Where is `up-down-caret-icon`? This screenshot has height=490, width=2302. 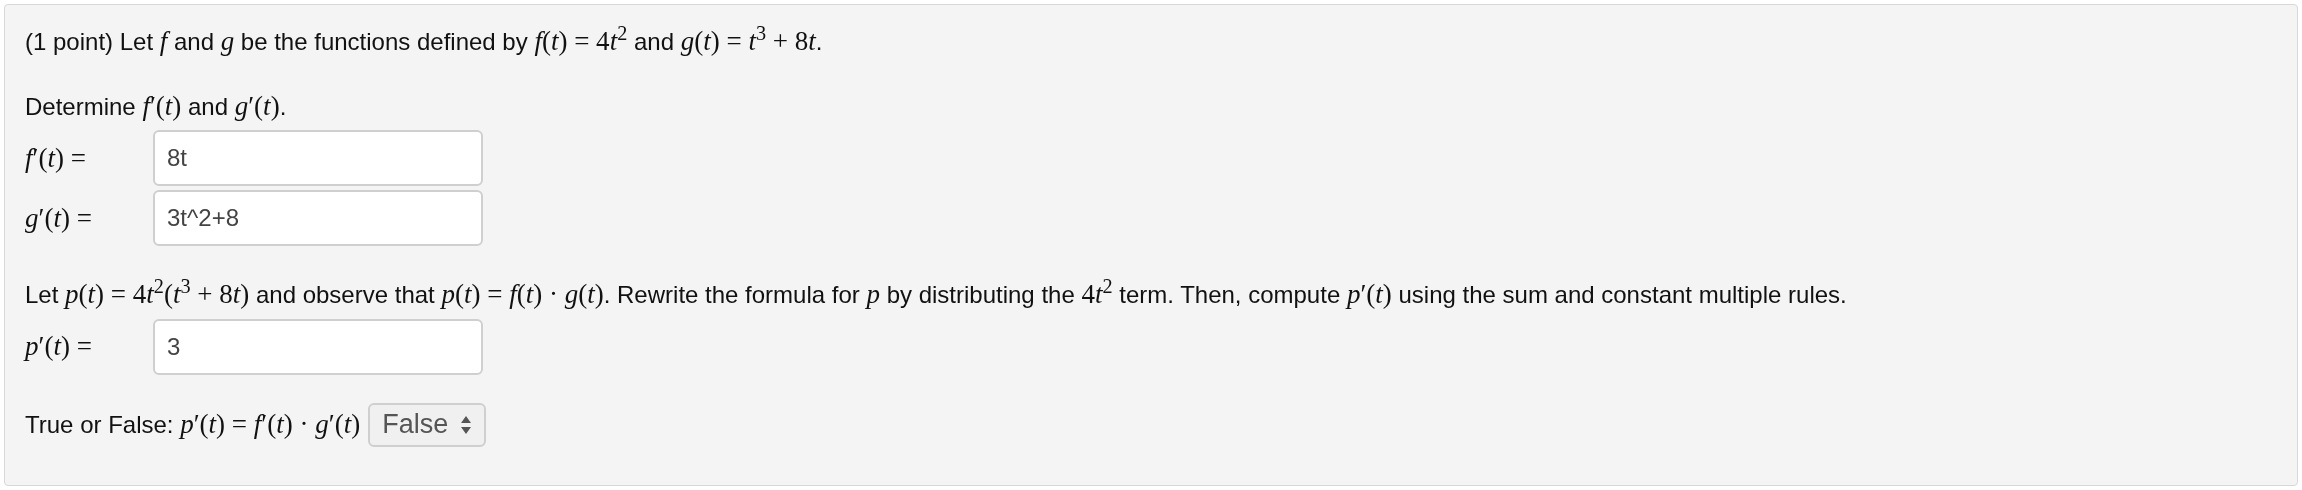
up-down-caret-icon is located at coordinates (466, 424).